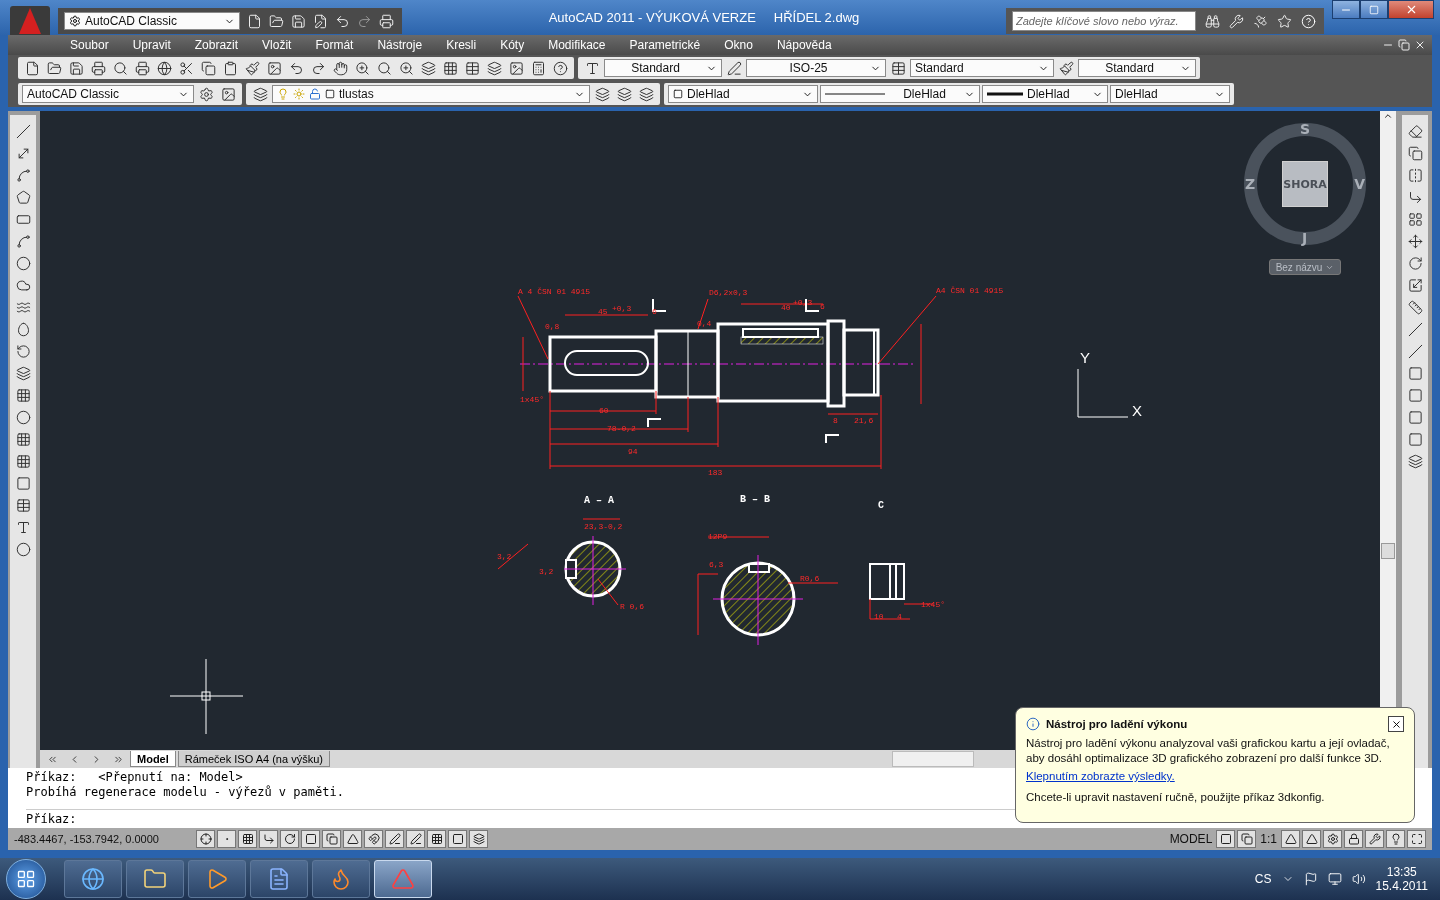 This screenshot has height=900, width=1440. Describe the element at coordinates (622, 308) in the screenshot. I see `dimension-label: +0,3` at that location.